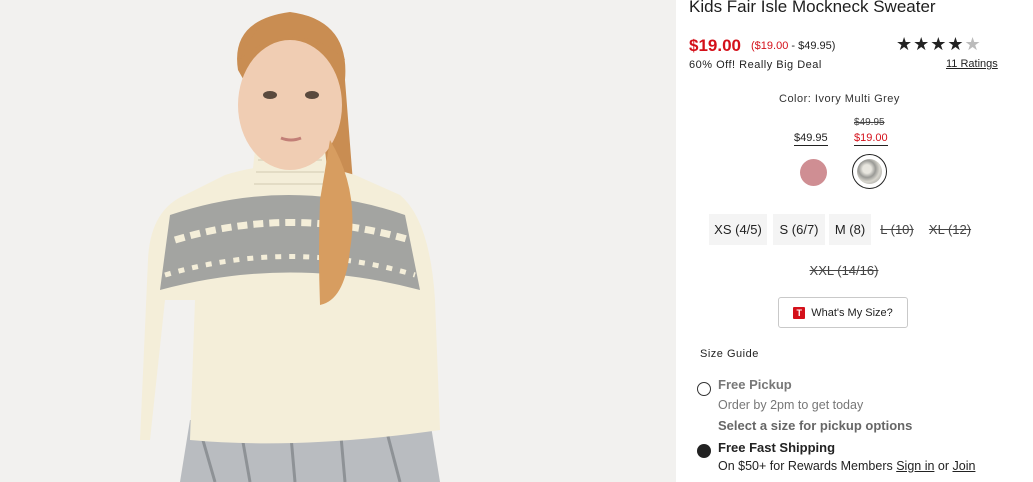 The image size is (1033, 482). Describe the element at coordinates (755, 65) in the screenshot. I see `deal-text: 60% Off! Really Big Deal` at that location.